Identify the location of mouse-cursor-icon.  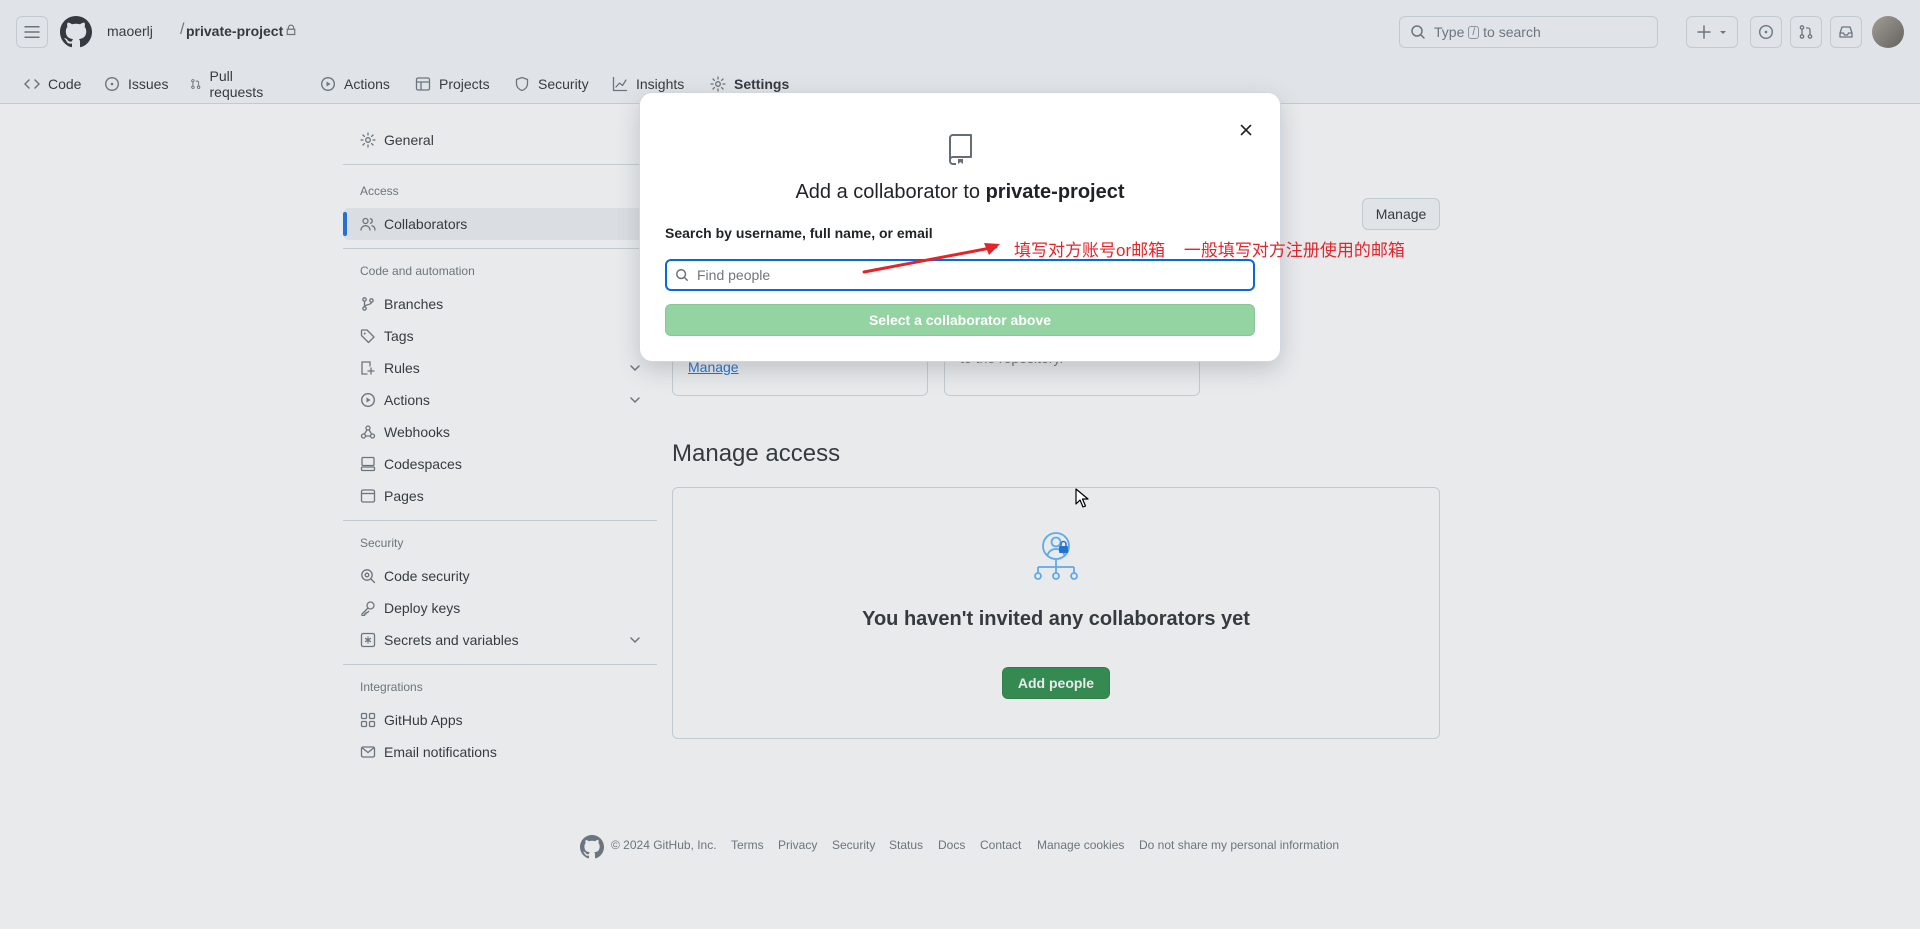
(1082, 498).